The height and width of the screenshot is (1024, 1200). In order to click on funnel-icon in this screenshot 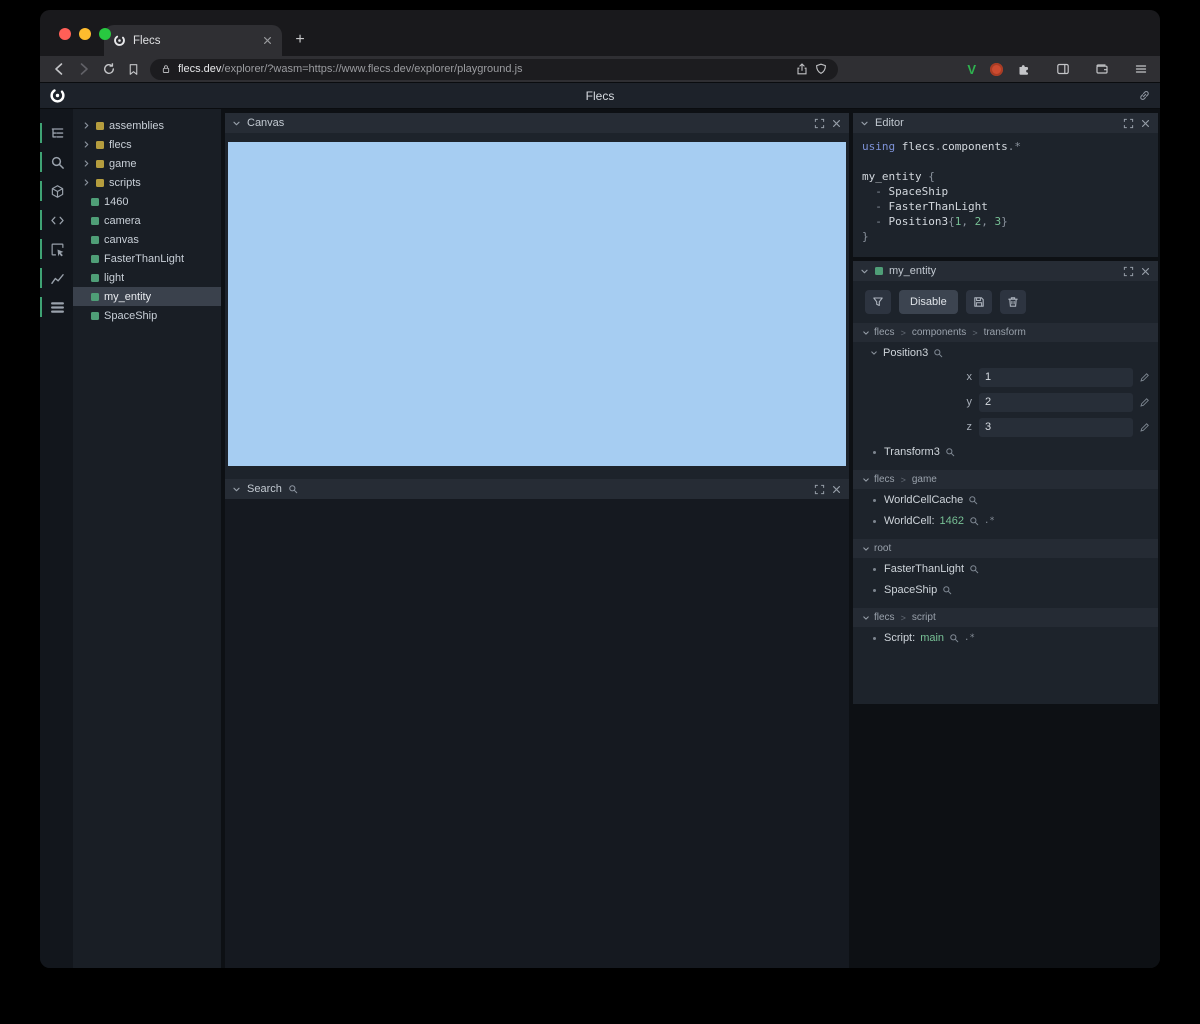, I will do `click(878, 302)`.